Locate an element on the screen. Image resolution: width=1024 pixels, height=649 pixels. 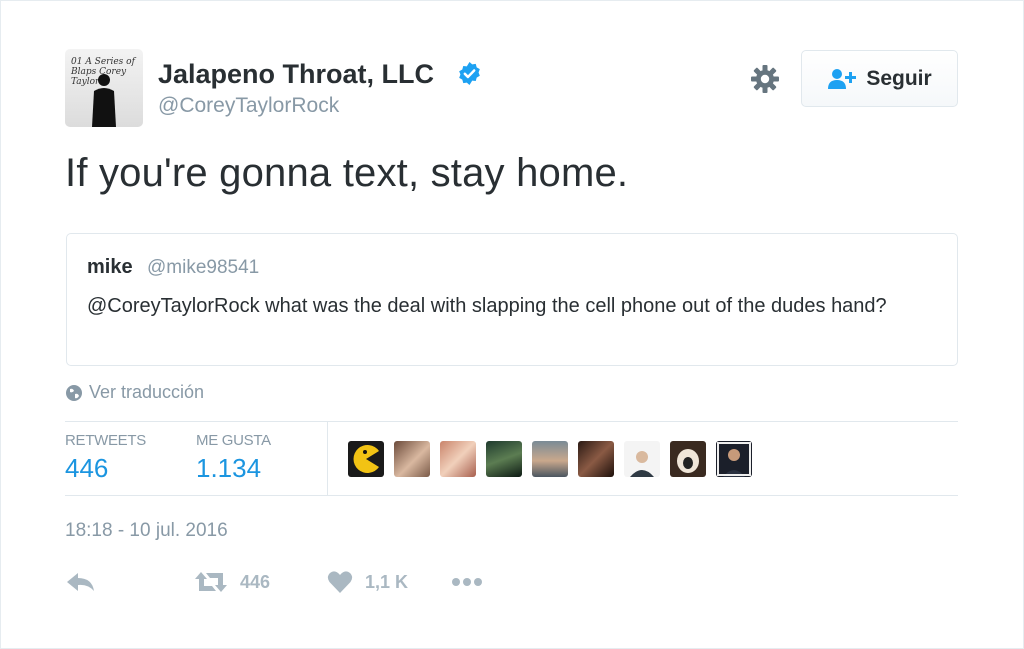
quoted-author-name: mike is located at coordinates (110, 267).